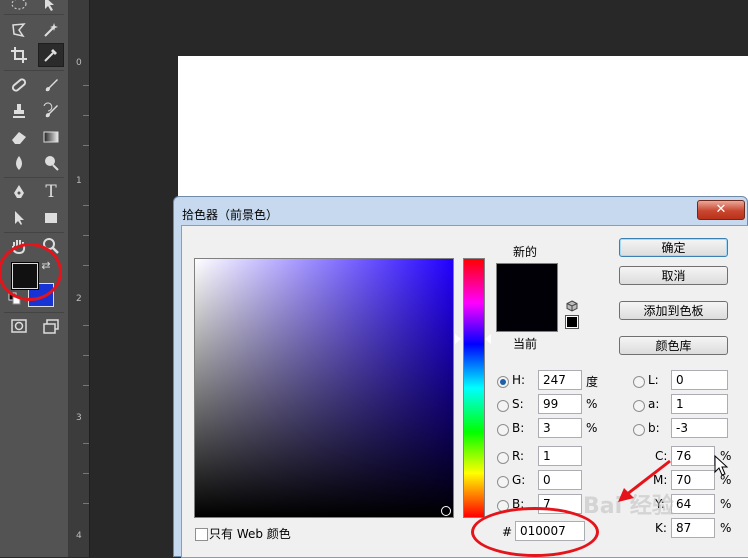 The image size is (748, 558). What do you see at coordinates (79, 418) in the screenshot?
I see `ruler-mark: 3` at bounding box center [79, 418].